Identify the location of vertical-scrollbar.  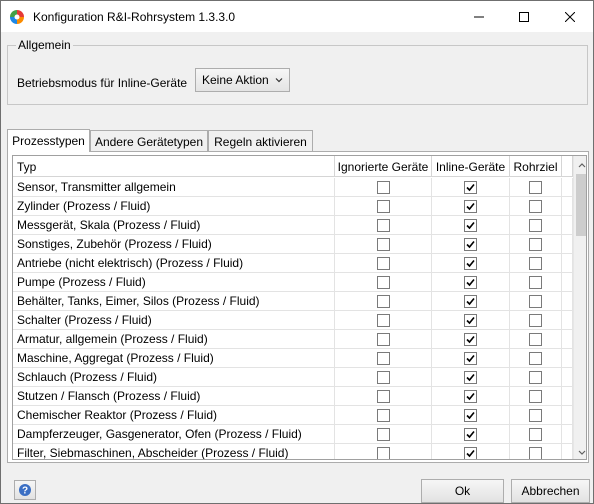
(579, 307).